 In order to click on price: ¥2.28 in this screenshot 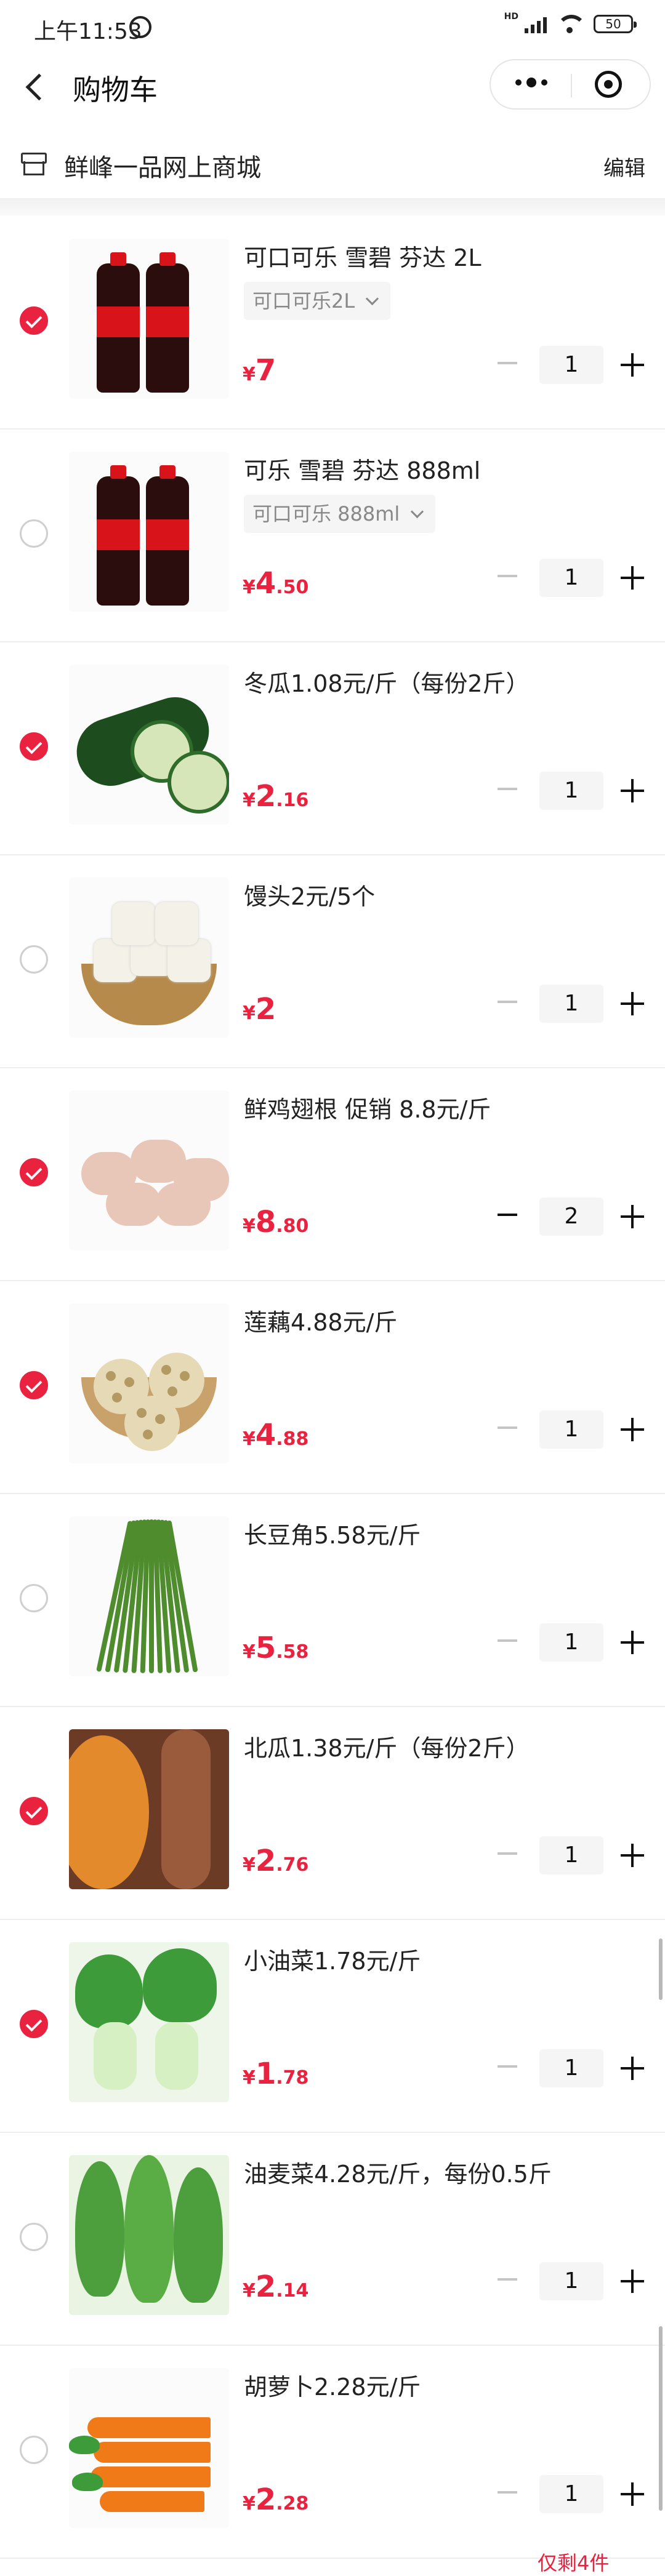, I will do `click(275, 2499)`.